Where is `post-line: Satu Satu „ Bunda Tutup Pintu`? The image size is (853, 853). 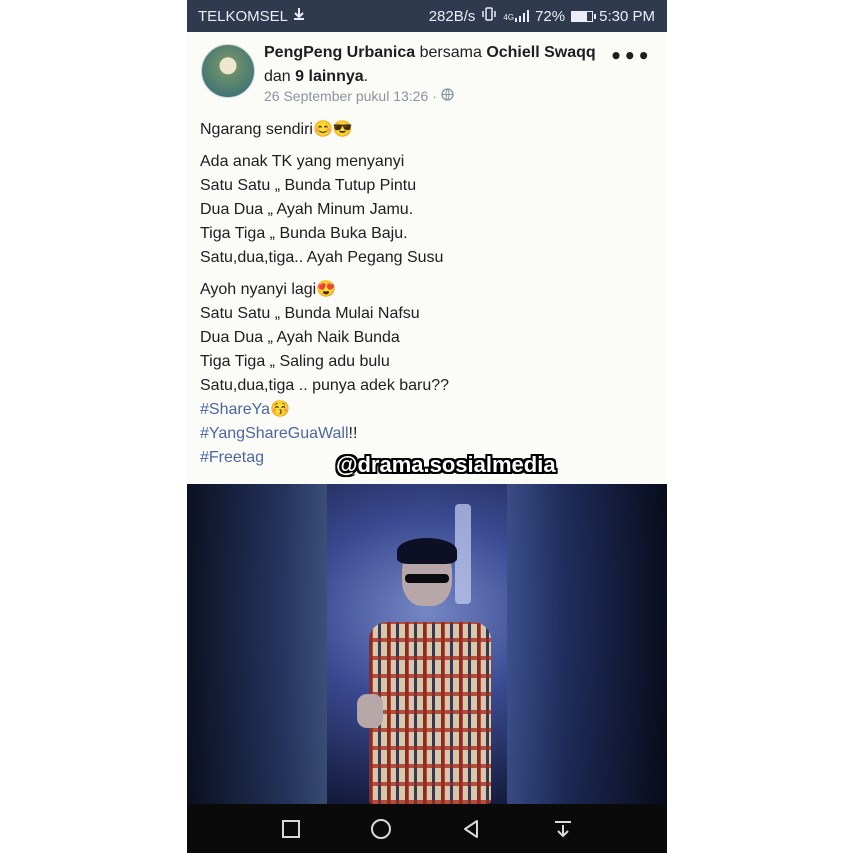 post-line: Satu Satu „ Bunda Tutup Pintu is located at coordinates (308, 185).